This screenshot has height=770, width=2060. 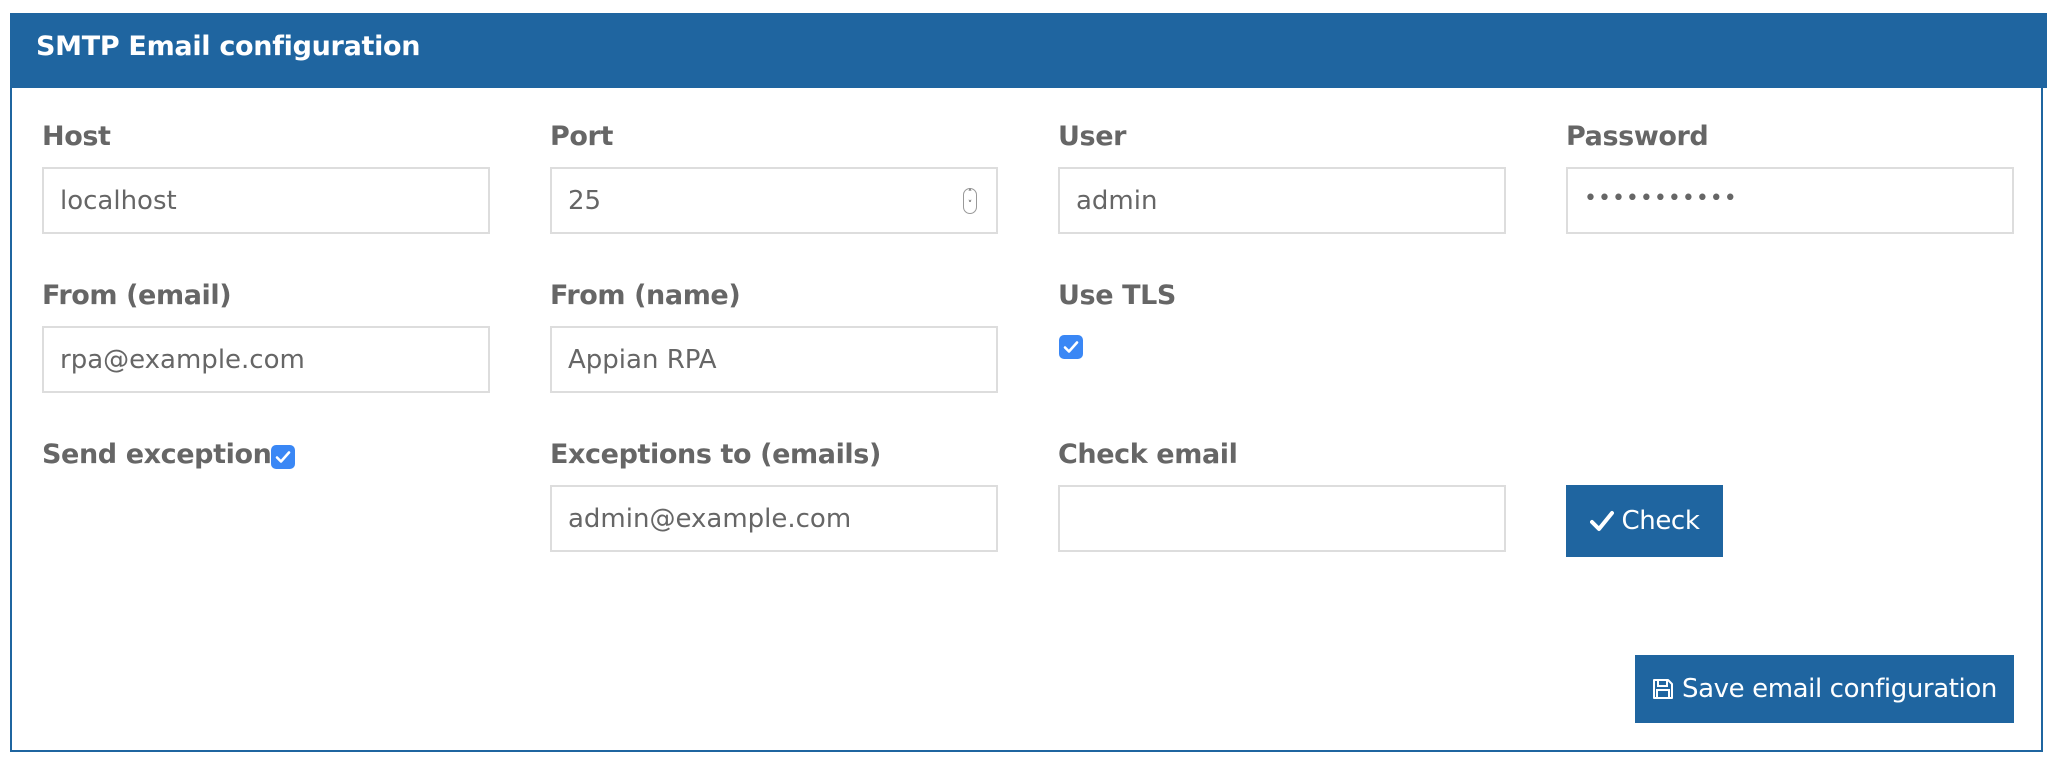 What do you see at coordinates (266, 359) in the screenshot?
I see `from-email-input` at bounding box center [266, 359].